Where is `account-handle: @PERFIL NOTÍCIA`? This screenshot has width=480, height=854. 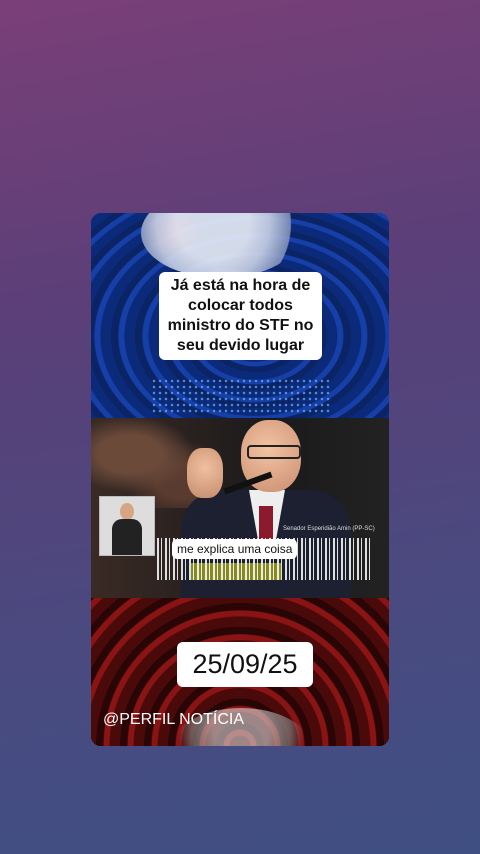 account-handle: @PERFIL NOTÍCIA is located at coordinates (173, 719).